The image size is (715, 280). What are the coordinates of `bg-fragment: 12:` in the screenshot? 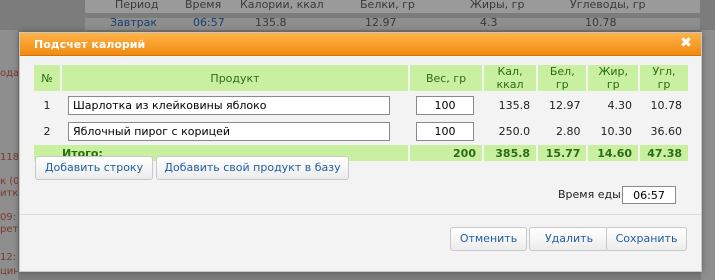 It's located at (8, 257).